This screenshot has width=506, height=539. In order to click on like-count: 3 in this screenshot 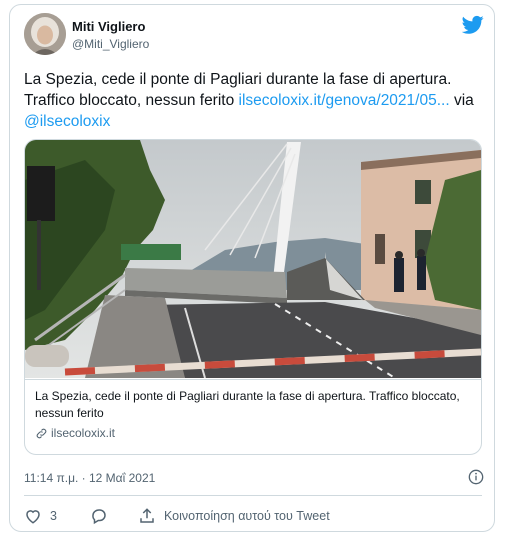, I will do `click(53, 516)`.